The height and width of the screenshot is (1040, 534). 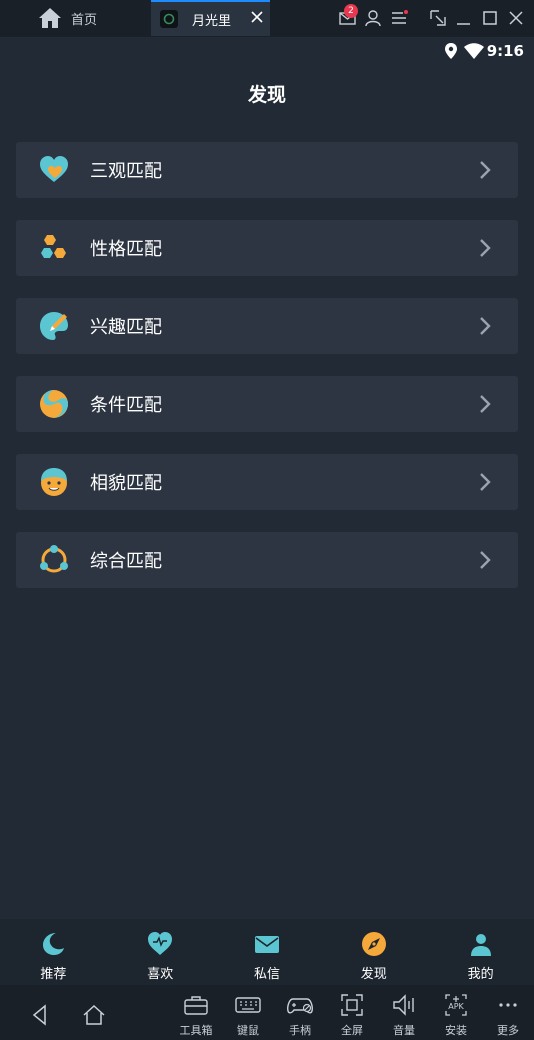 I want to click on wifi-icon, so click(x=474, y=51).